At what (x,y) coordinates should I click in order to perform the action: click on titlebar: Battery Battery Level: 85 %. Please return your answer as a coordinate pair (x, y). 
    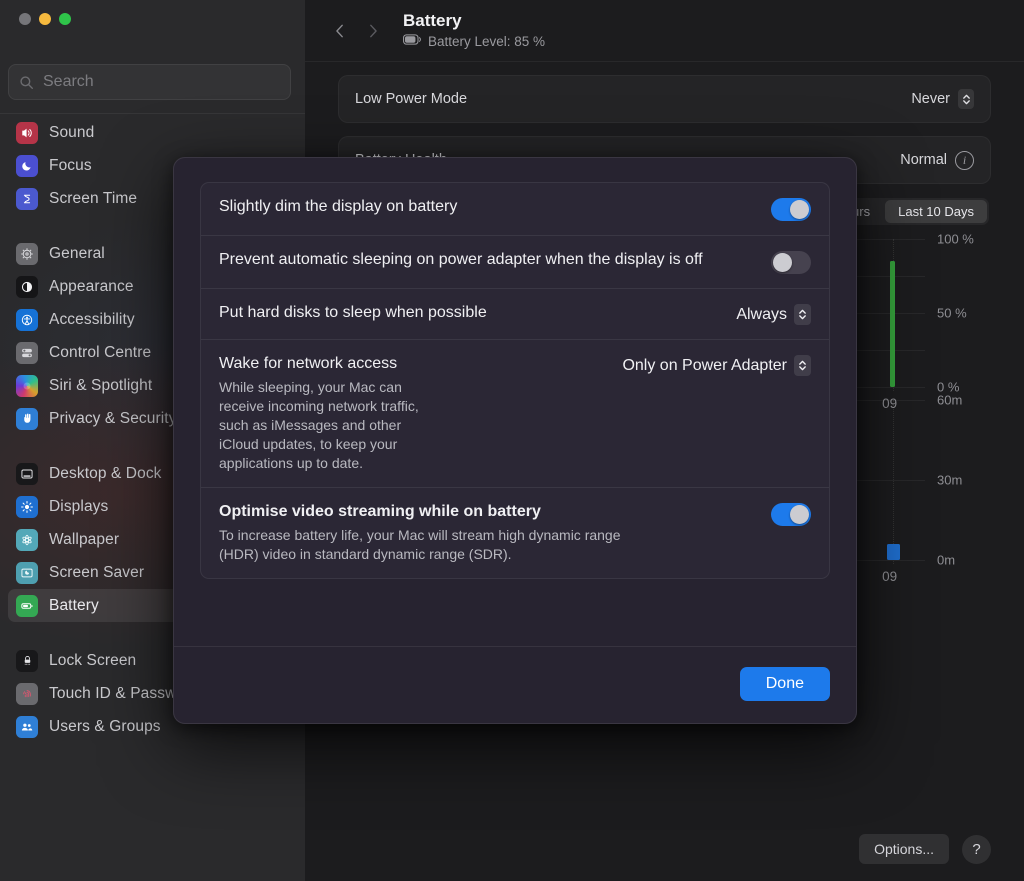
    Looking at the image, I should click on (664, 30).